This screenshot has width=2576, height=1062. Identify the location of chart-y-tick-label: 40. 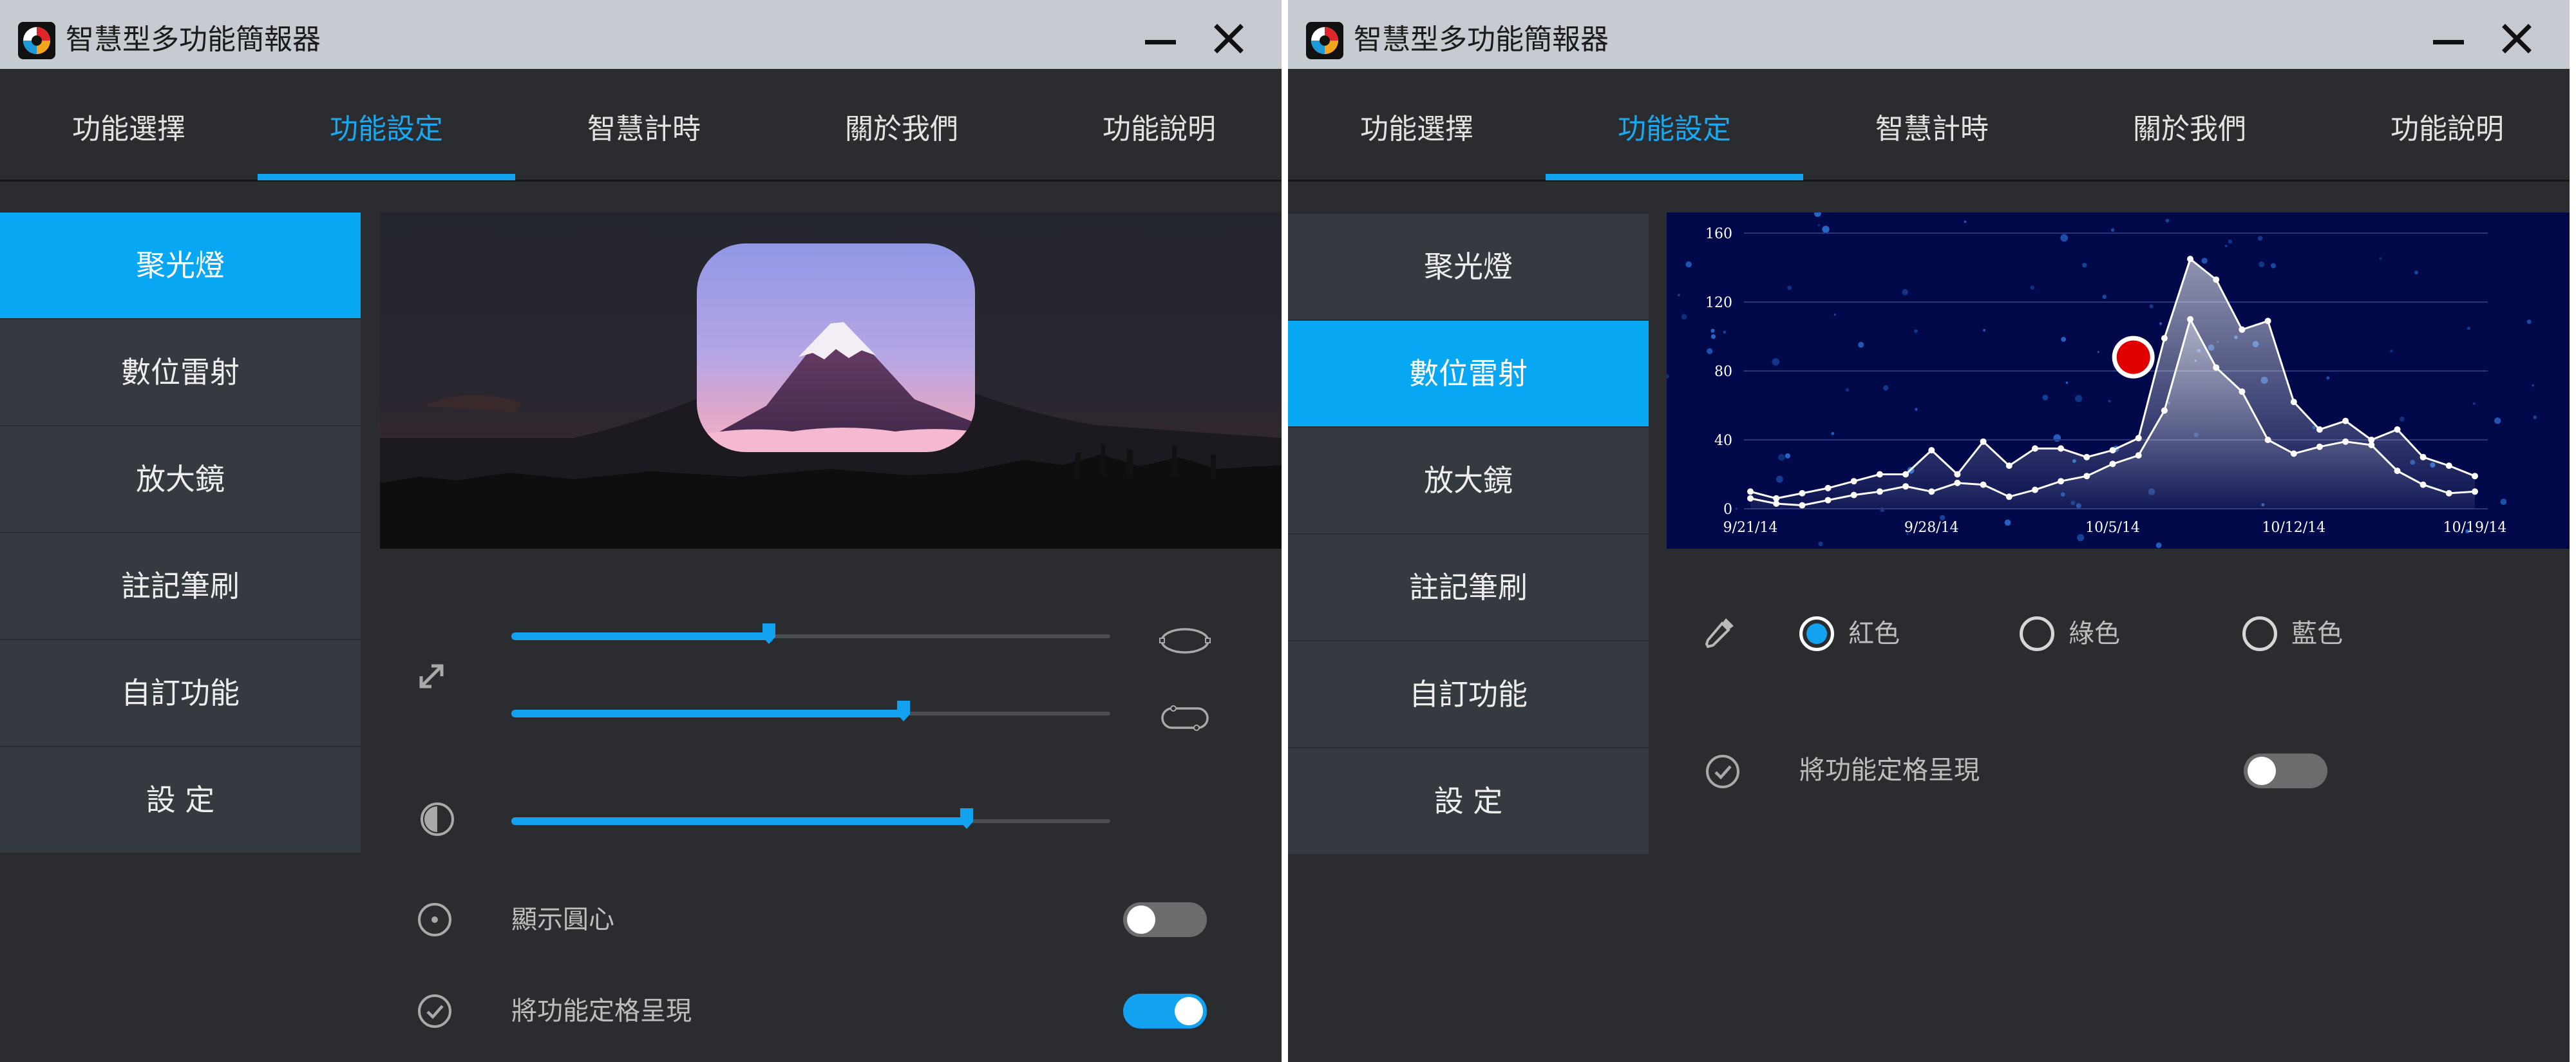
(1723, 441).